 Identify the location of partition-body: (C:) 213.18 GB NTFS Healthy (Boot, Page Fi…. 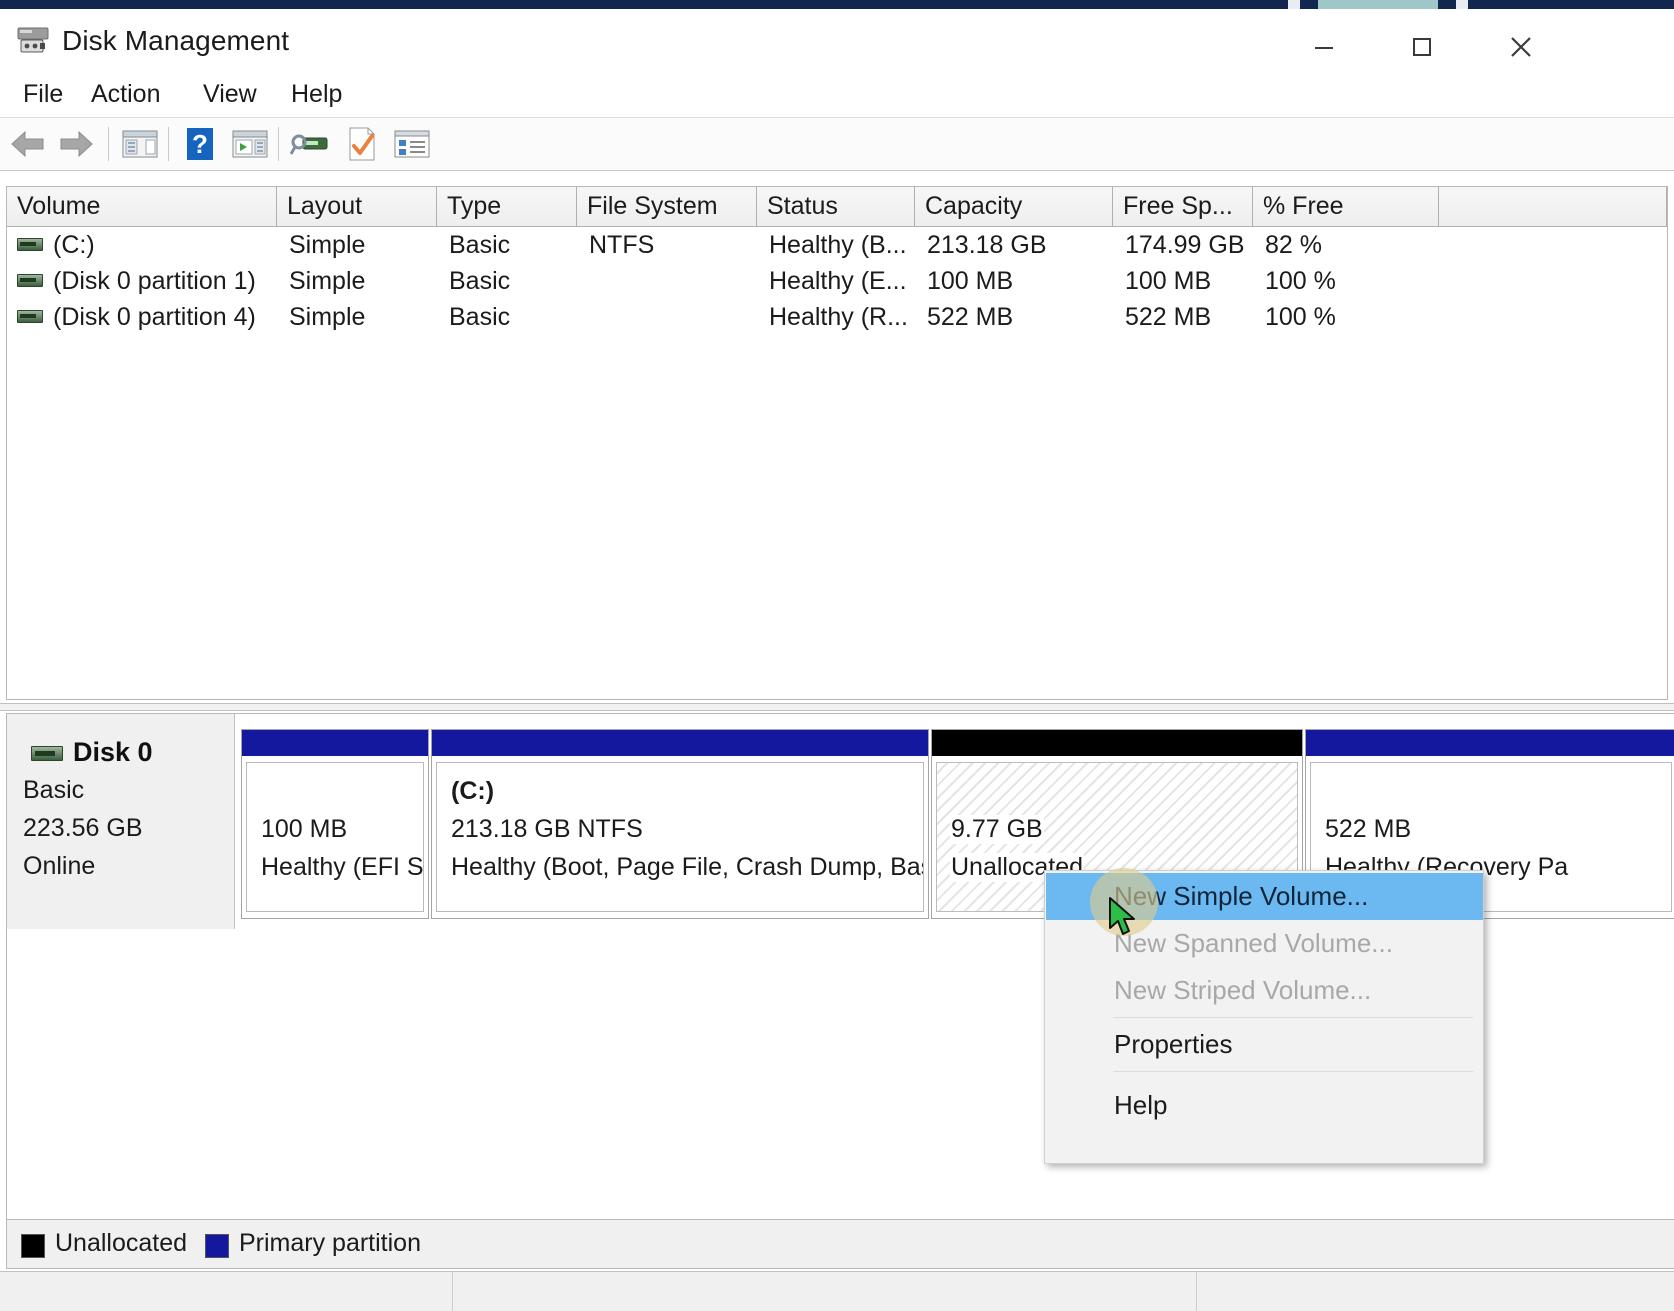
(680, 837).